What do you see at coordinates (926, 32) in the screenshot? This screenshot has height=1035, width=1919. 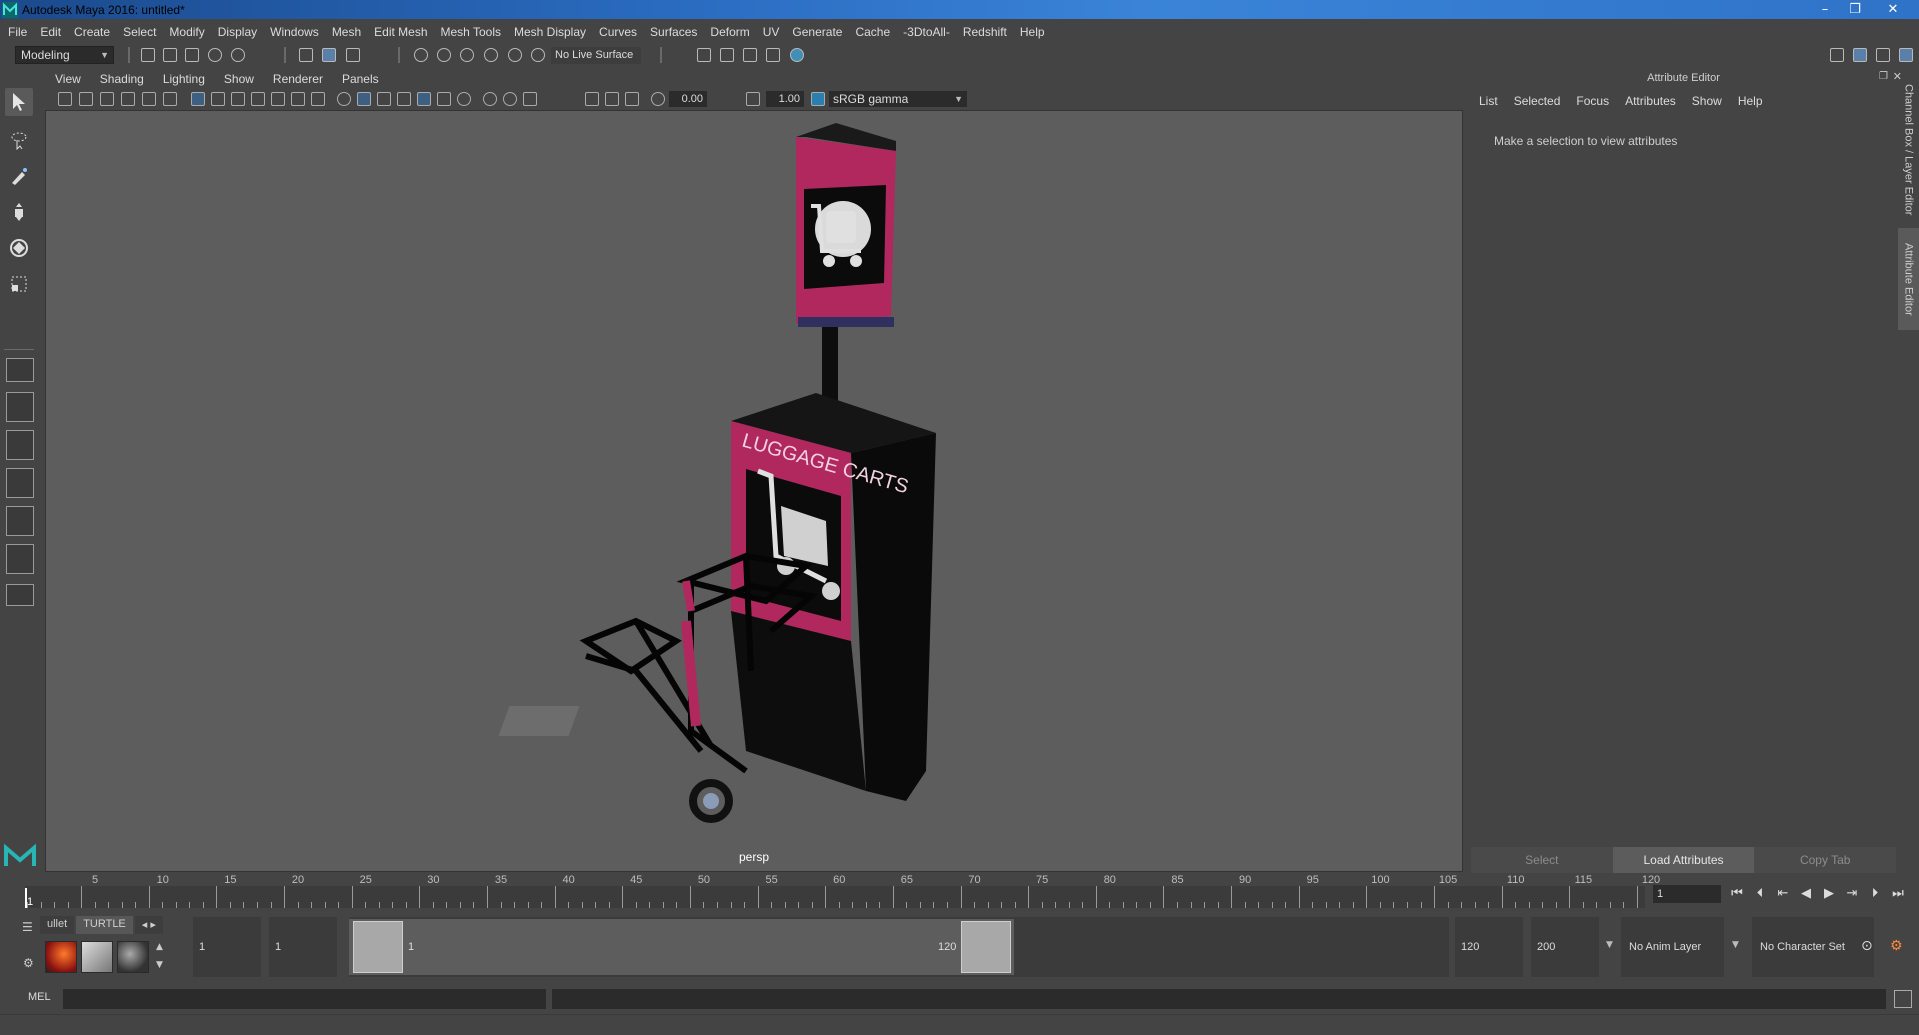 I see `menu-3dtoall: -3DtoAll-` at bounding box center [926, 32].